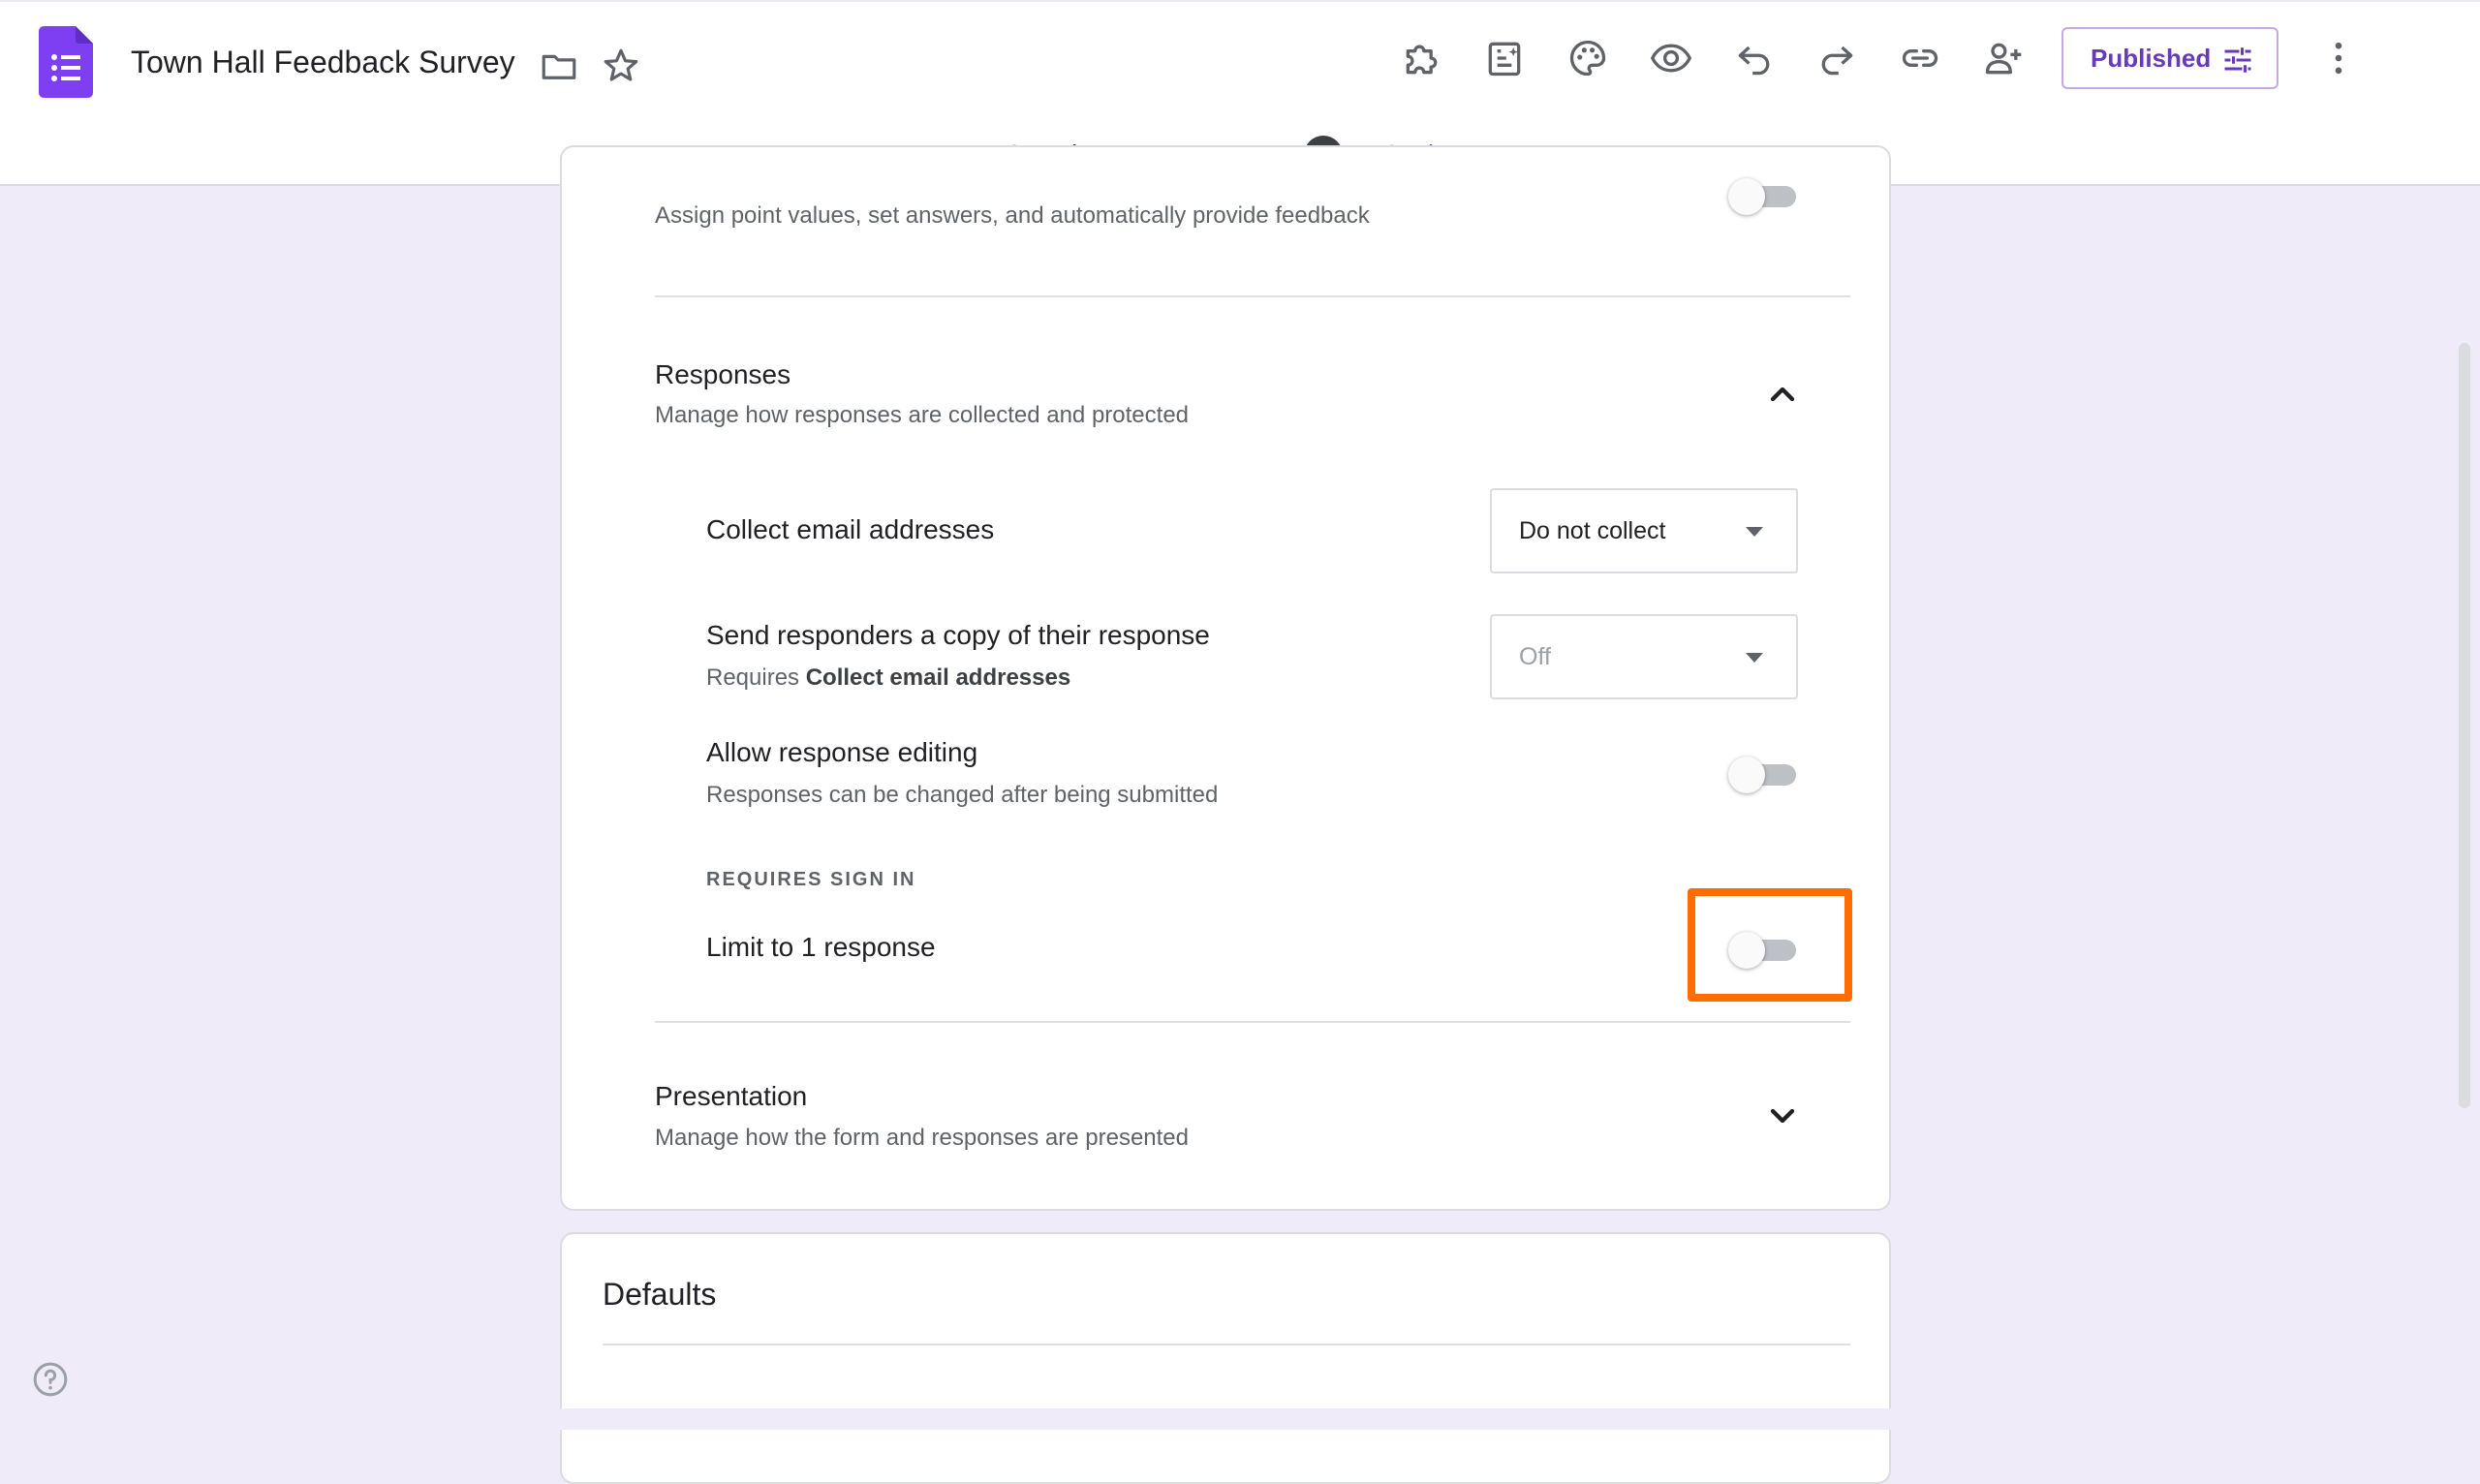 This screenshot has width=2480, height=1484. I want to click on link-icon, so click(1920, 58).